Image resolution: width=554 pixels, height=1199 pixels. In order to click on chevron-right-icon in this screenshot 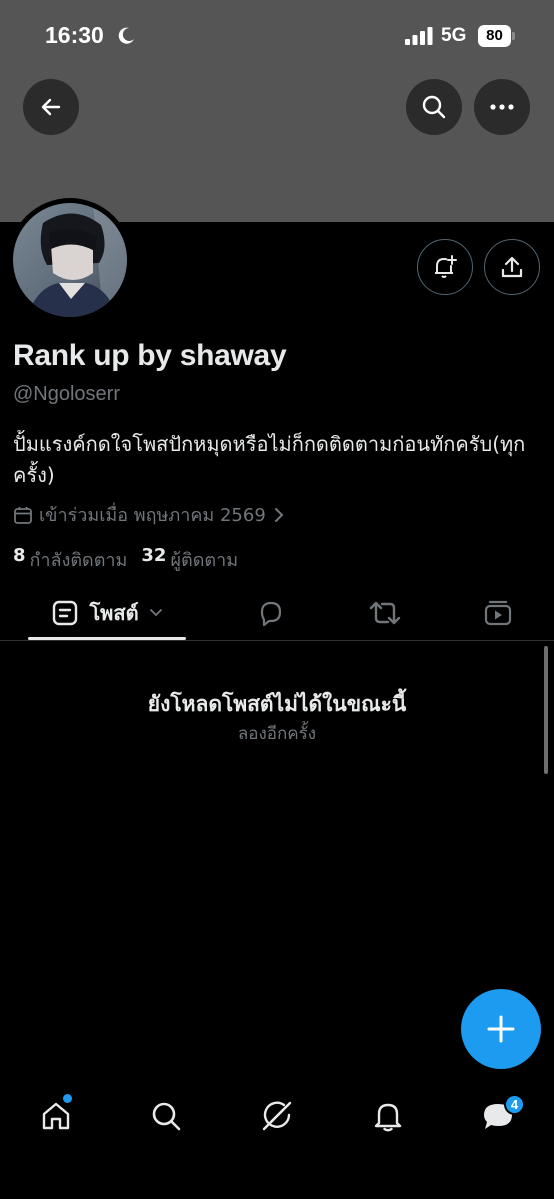, I will do `click(279, 514)`.